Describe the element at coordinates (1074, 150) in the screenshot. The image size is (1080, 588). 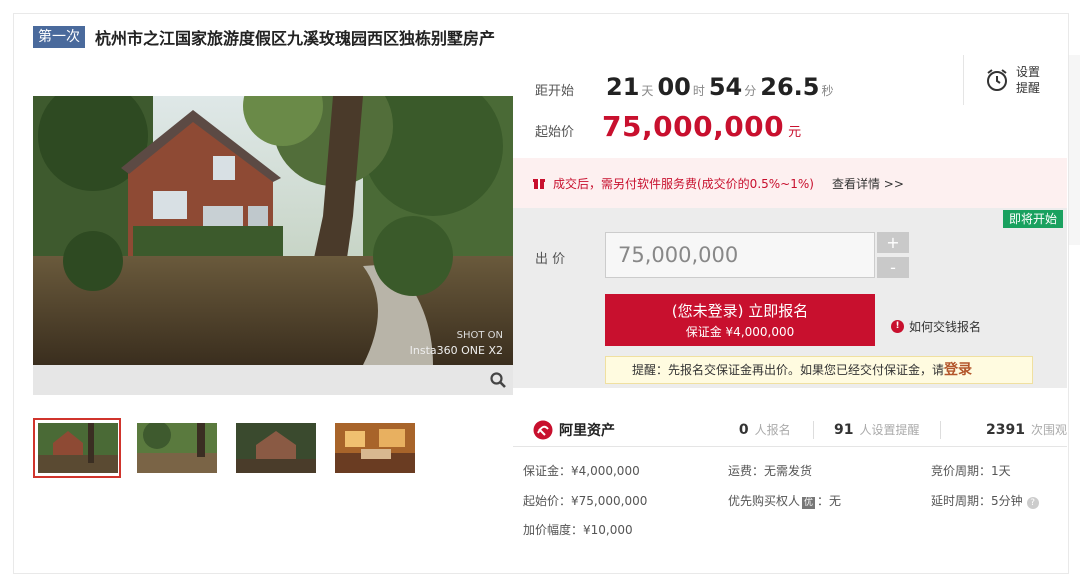
I see `right-edge-panel` at that location.